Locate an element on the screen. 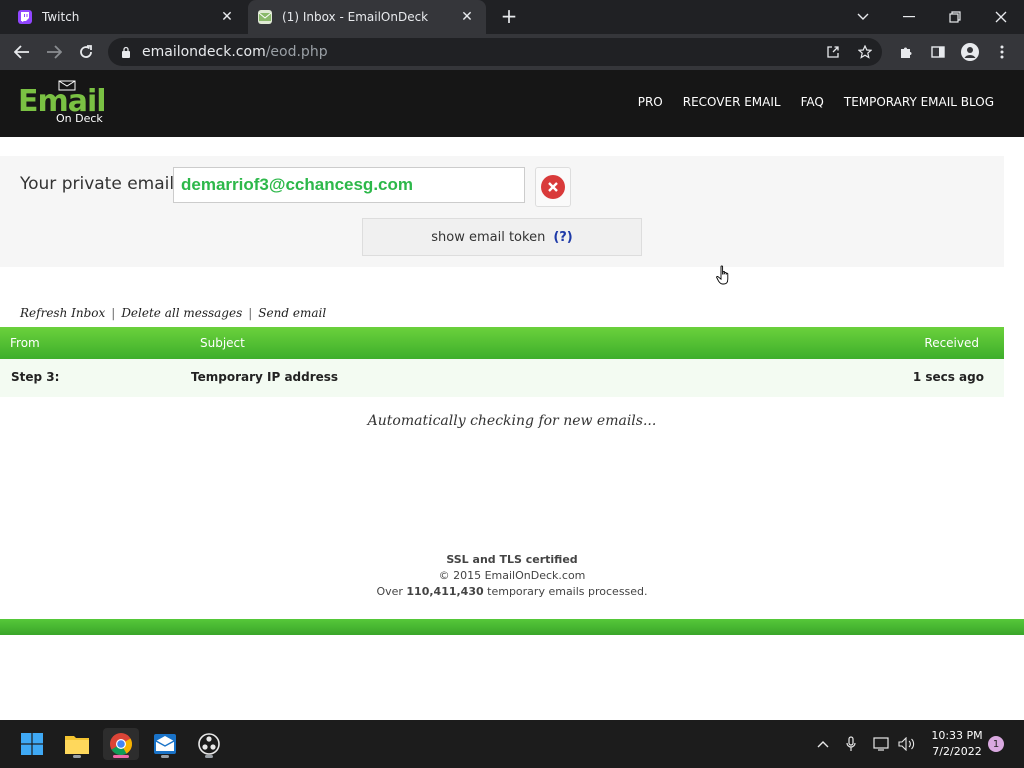  bookmark-star-icon is located at coordinates (865, 52).